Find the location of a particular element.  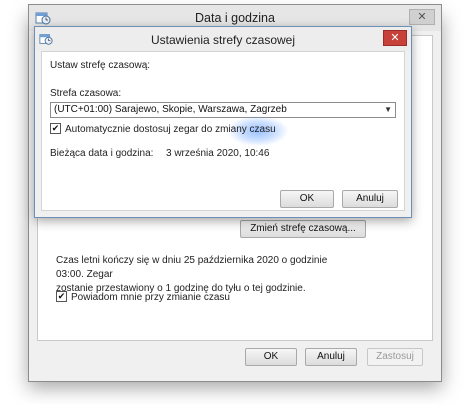

current-datetime-value: 3 września 2020, 10:46 is located at coordinates (218, 153).